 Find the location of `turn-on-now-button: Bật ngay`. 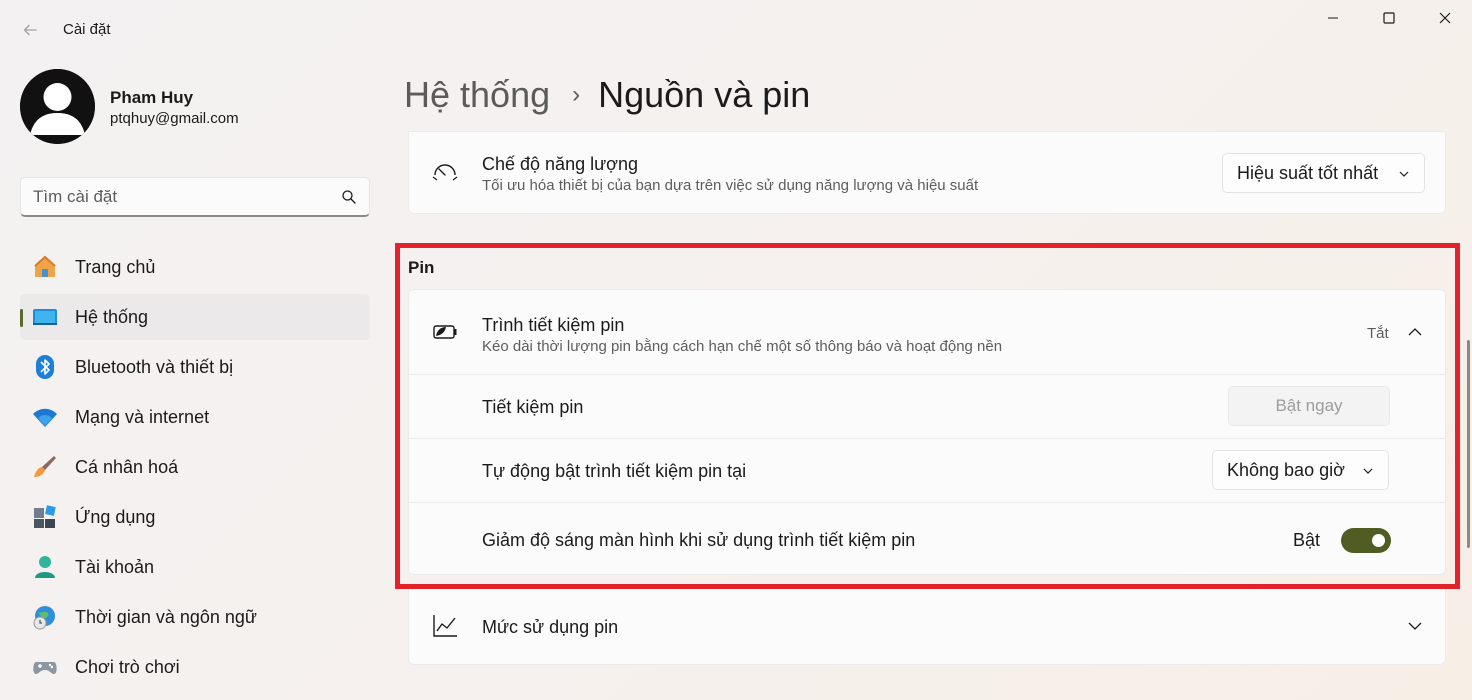

turn-on-now-button: Bật ngay is located at coordinates (1309, 406).